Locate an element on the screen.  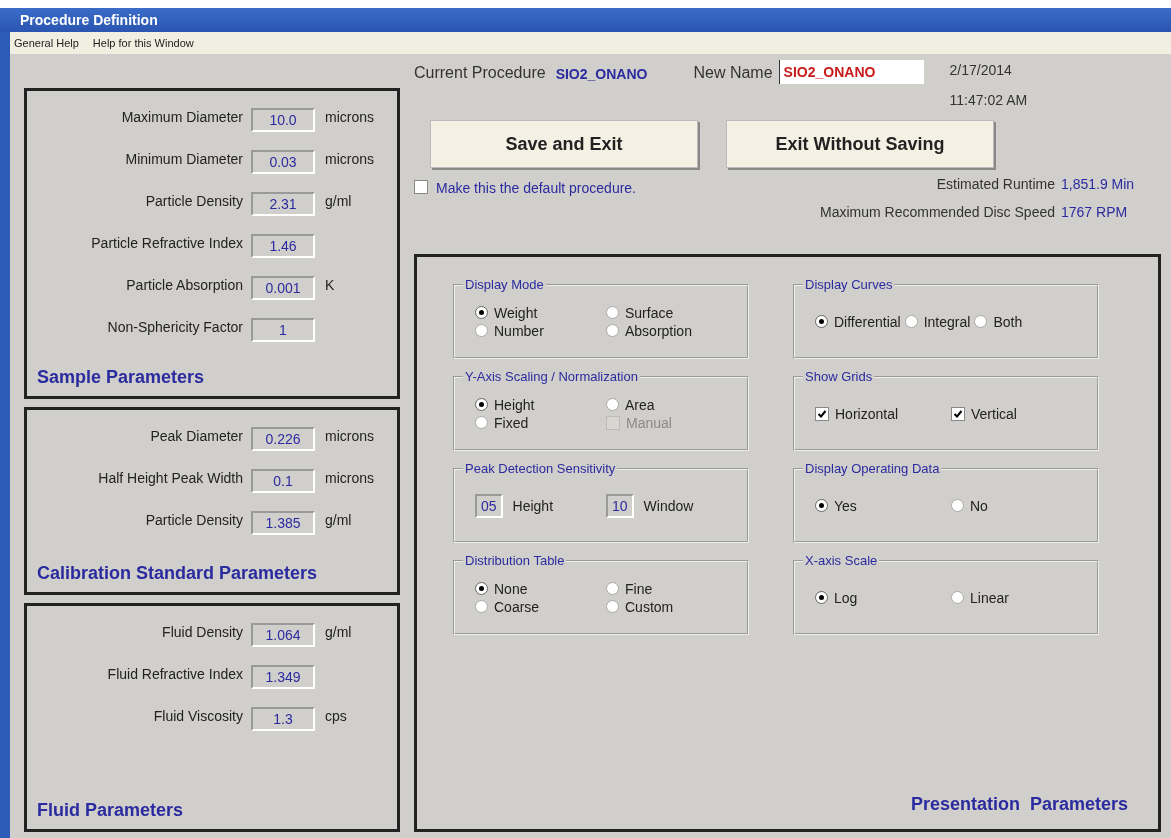
group-title: Display Curves is located at coordinates (849, 284).